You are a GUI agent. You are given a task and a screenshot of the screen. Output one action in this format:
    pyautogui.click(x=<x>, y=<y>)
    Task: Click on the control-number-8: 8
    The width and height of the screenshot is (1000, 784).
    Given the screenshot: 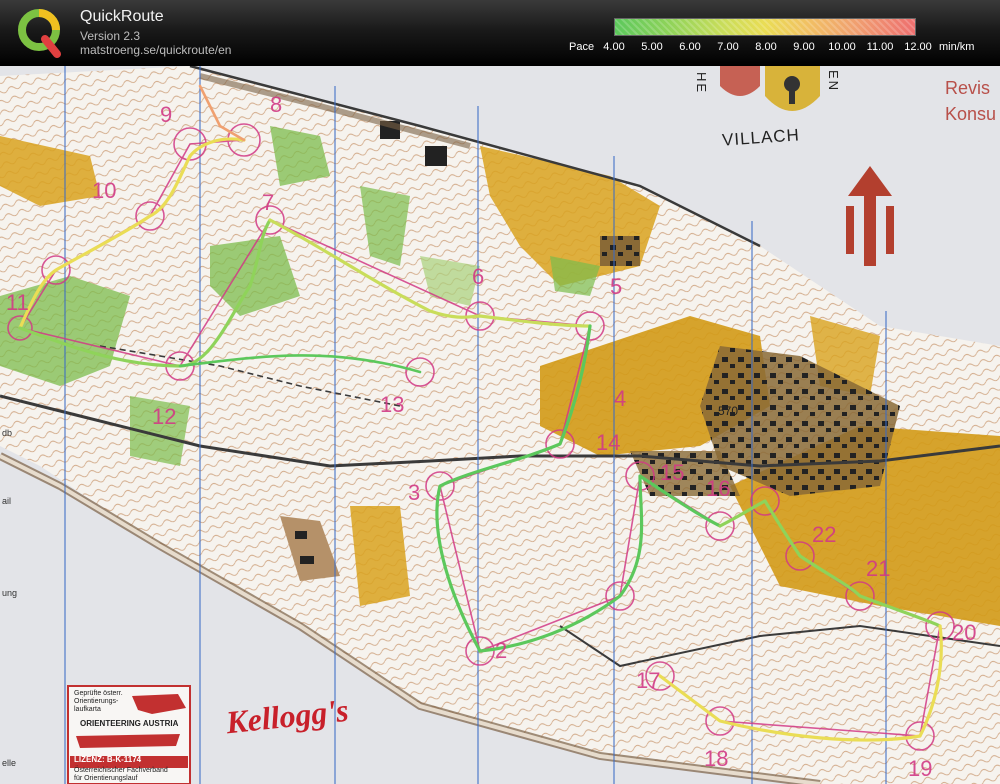 What is the action you would take?
    pyautogui.click(x=276, y=104)
    